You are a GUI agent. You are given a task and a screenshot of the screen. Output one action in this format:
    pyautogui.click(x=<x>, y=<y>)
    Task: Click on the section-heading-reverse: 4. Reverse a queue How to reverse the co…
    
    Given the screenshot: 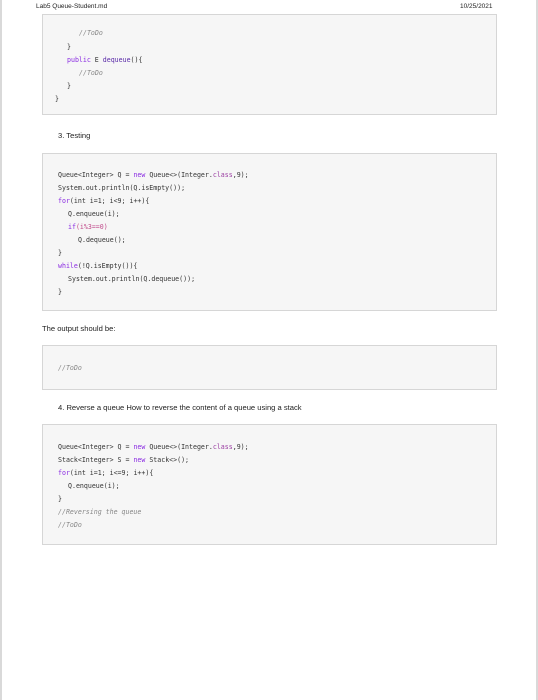 What is the action you would take?
    pyautogui.click(x=180, y=407)
    